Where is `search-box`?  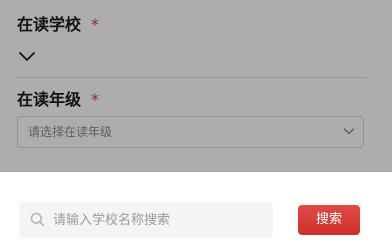
search-box is located at coordinates (146, 220).